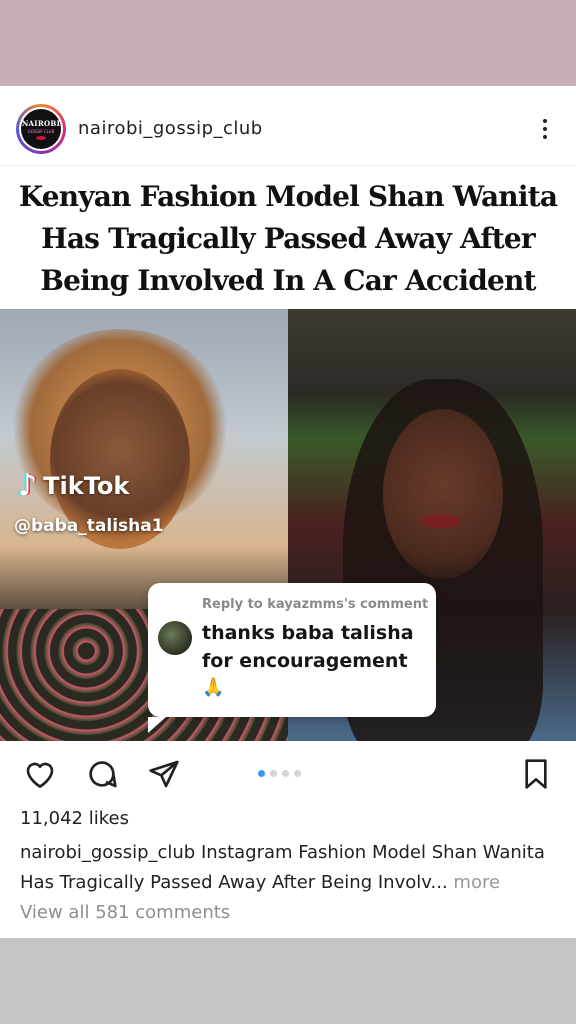 This screenshot has height=1024, width=576. I want to click on carousel-indicator, so click(279, 773).